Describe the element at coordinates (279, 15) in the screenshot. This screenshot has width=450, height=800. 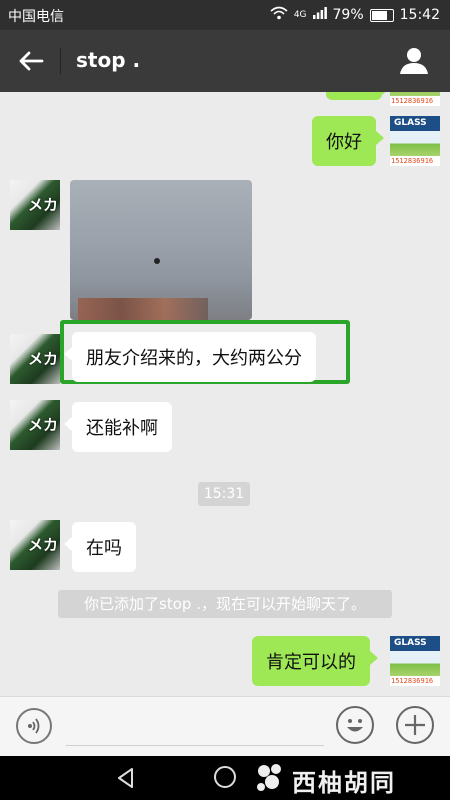
I see `wifi-icon` at that location.